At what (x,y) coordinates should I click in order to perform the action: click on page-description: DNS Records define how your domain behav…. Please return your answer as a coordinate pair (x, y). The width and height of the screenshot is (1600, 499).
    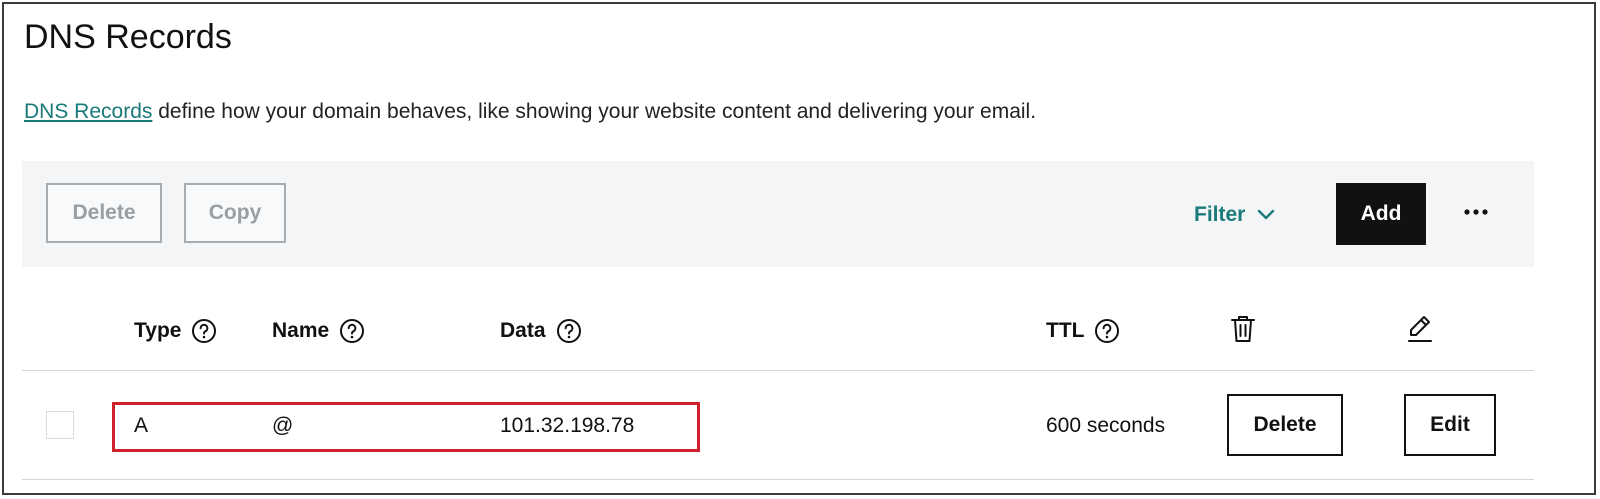
    Looking at the image, I should click on (530, 112).